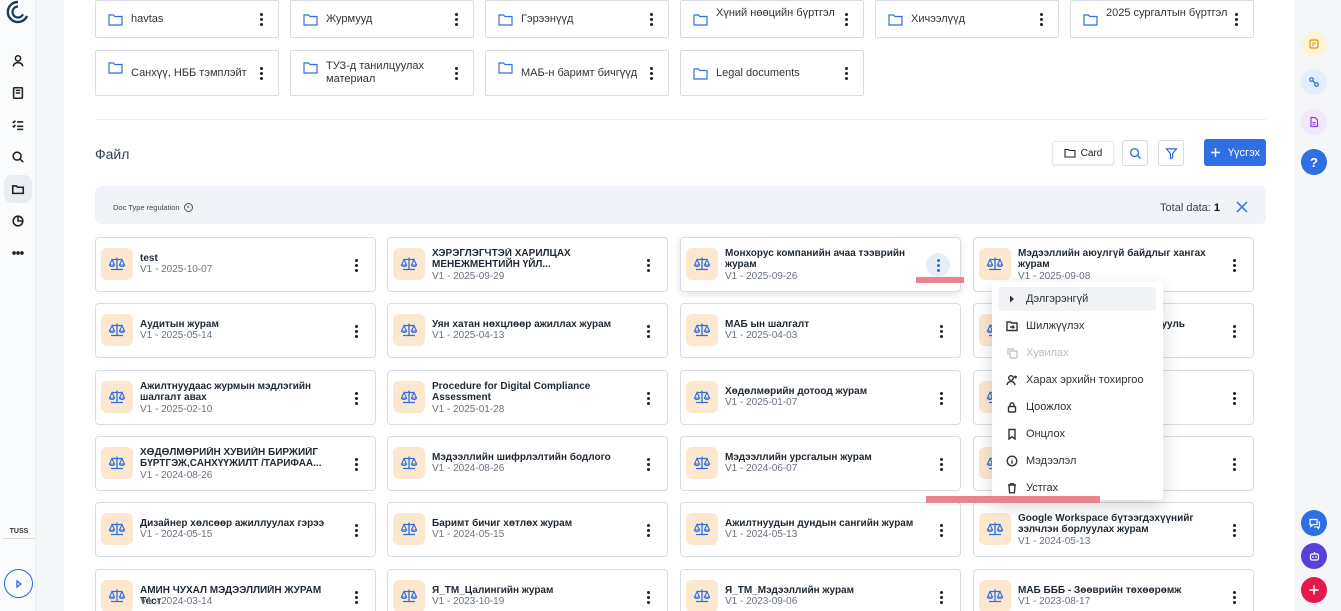 Image resolution: width=1341 pixels, height=611 pixels. I want to click on menu-item-details: Дэлгэрэнгүй, so click(1077, 299).